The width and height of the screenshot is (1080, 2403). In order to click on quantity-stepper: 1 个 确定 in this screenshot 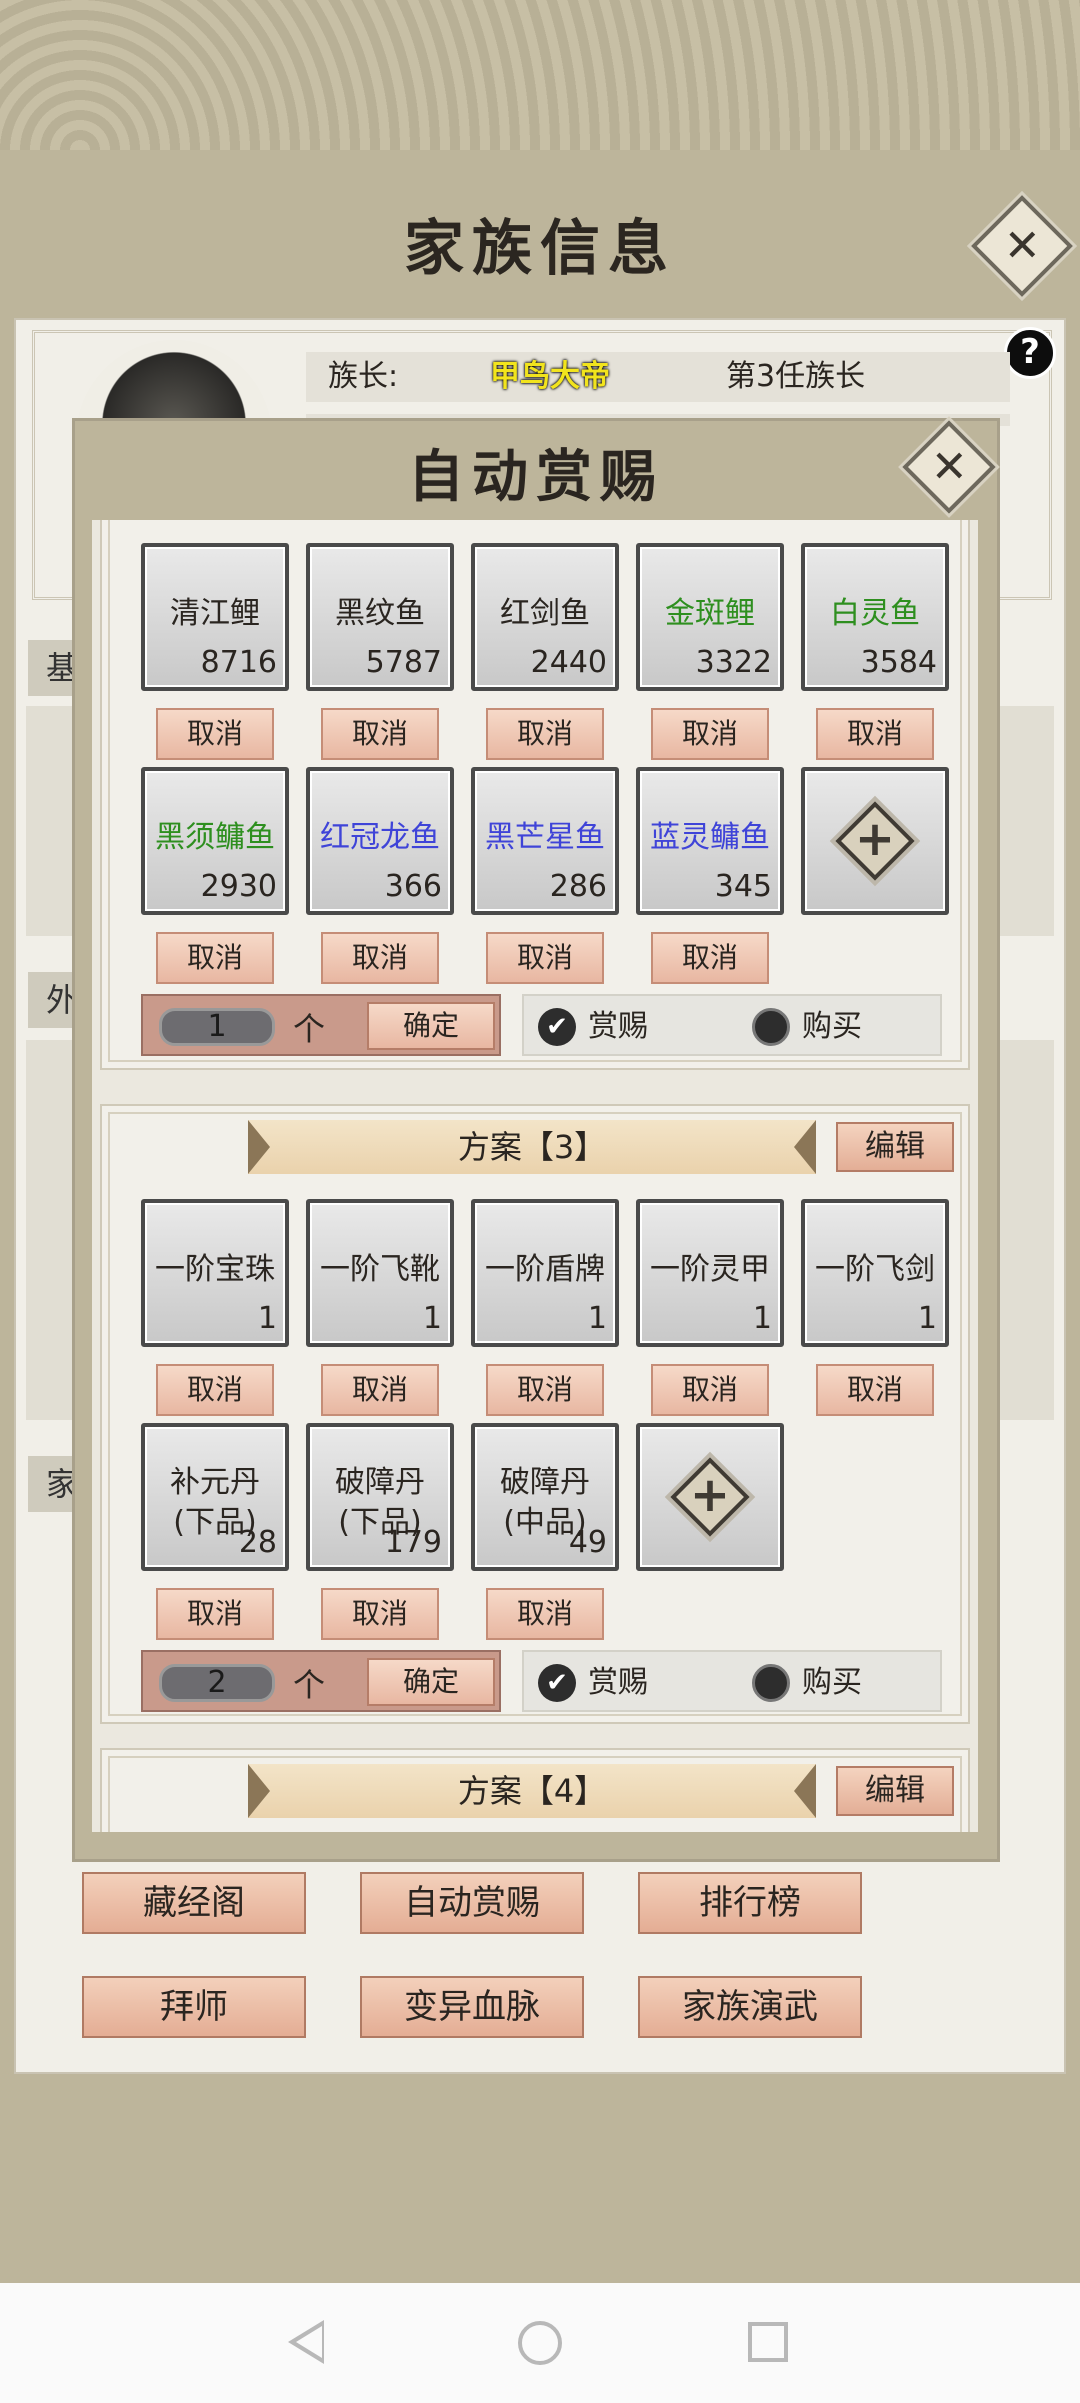, I will do `click(321, 1025)`.